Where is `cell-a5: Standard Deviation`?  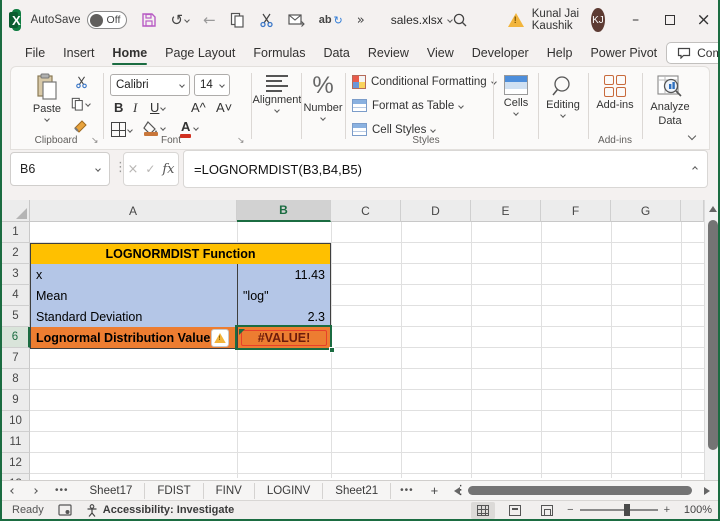 cell-a5: Standard Deviation is located at coordinates (134, 317).